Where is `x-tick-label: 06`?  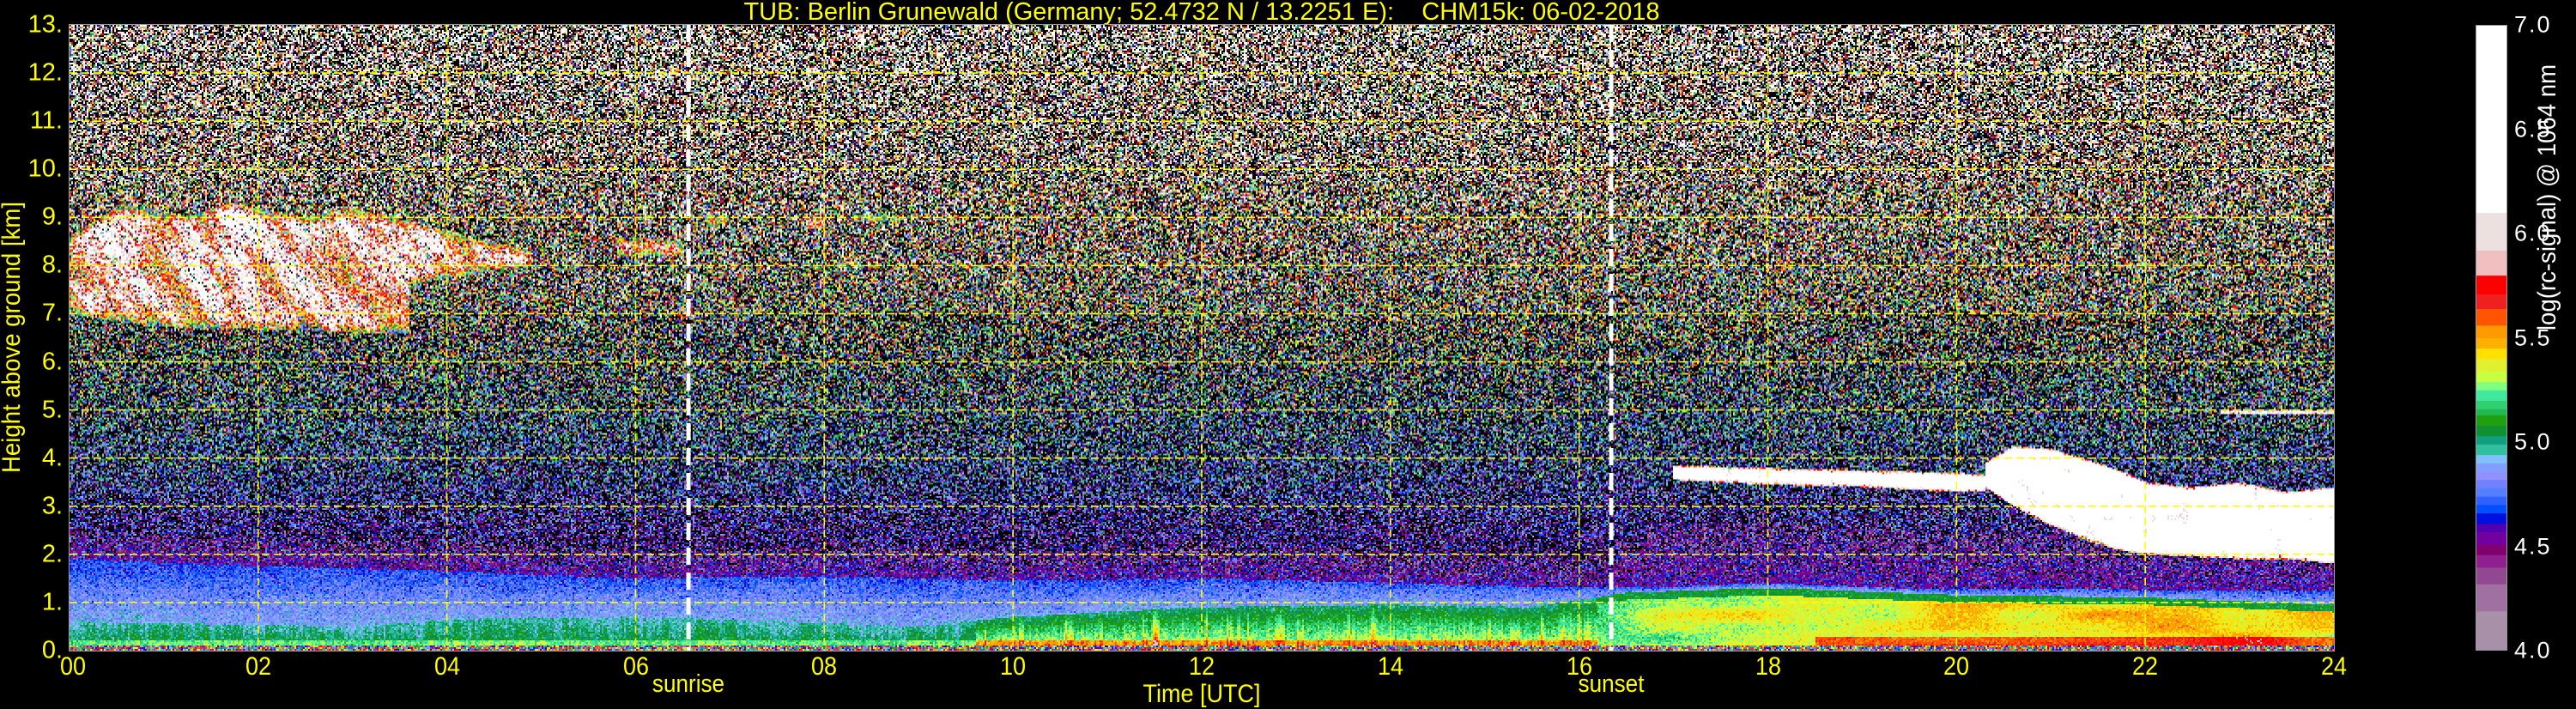
x-tick-label: 06 is located at coordinates (635, 666).